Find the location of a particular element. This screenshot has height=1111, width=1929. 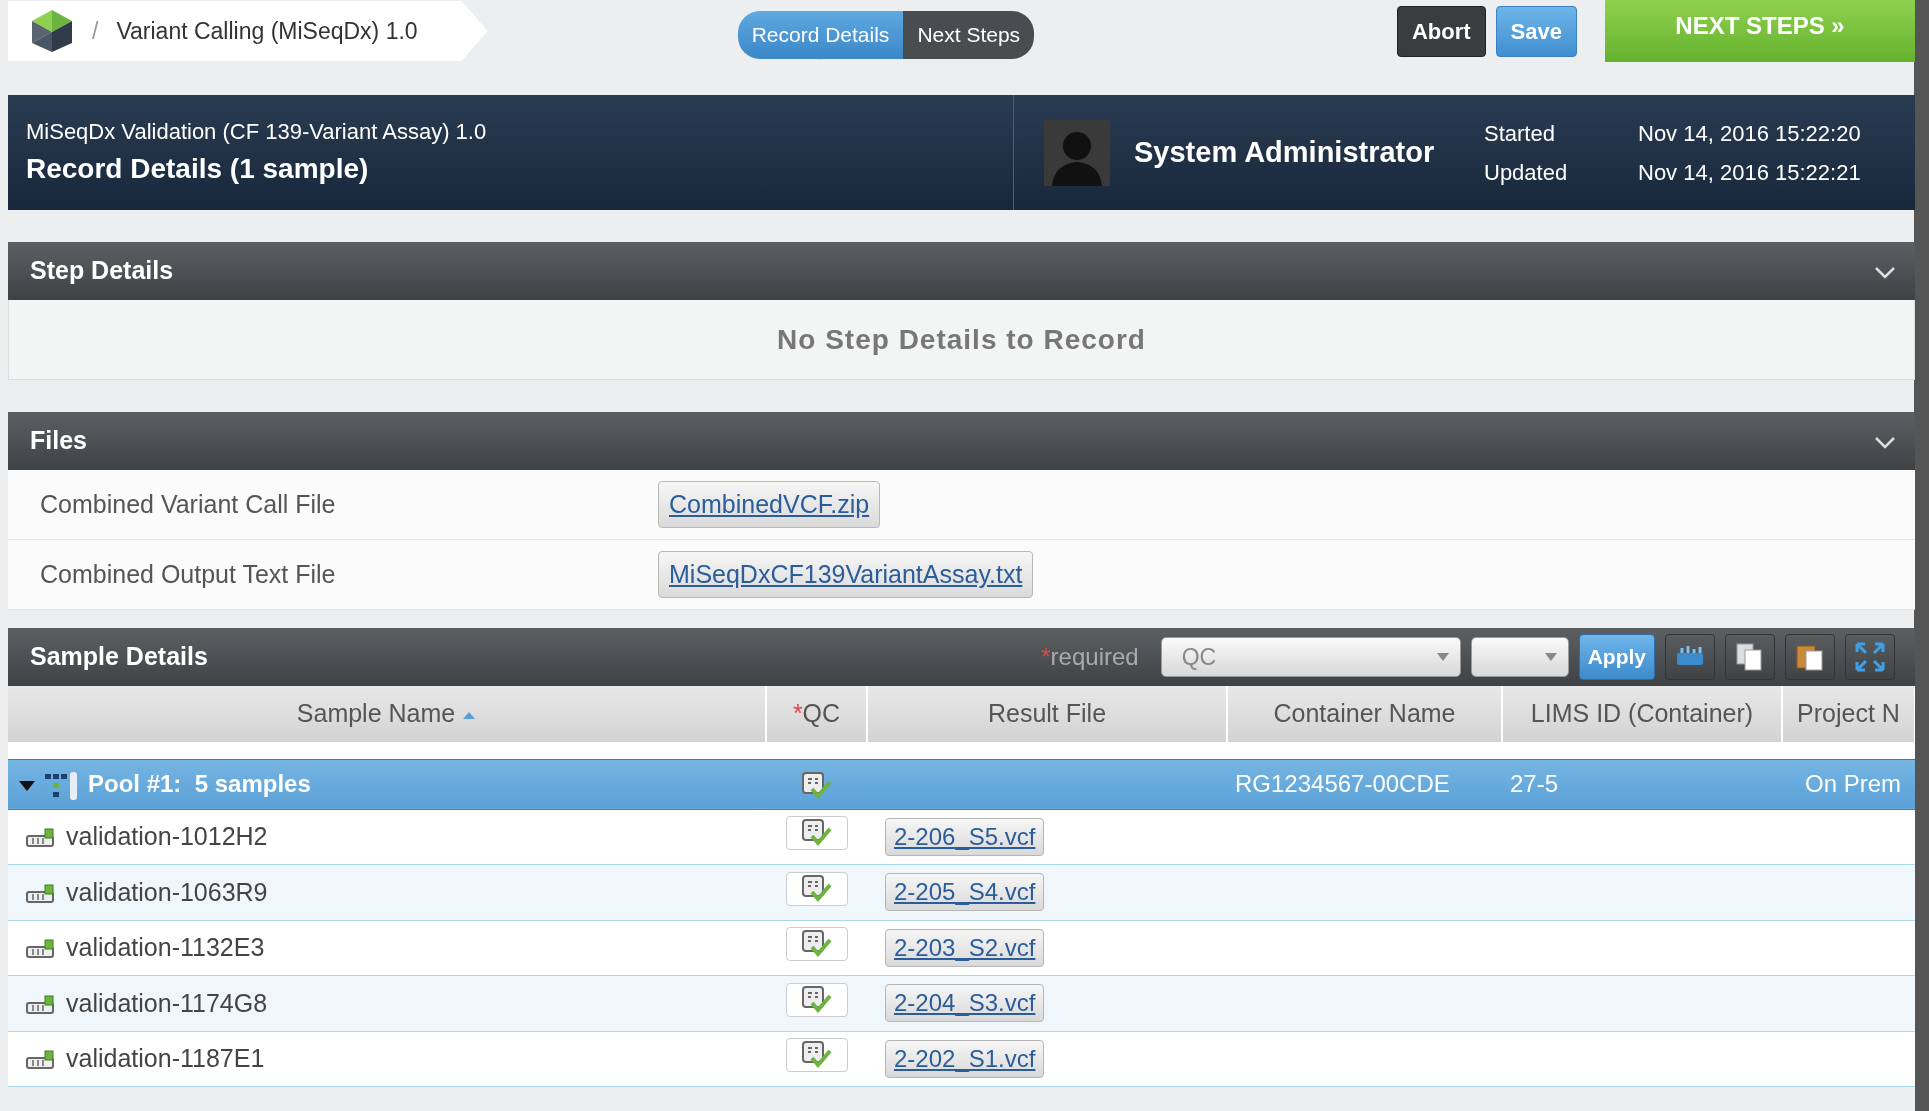

value-select is located at coordinates (1519, 657).